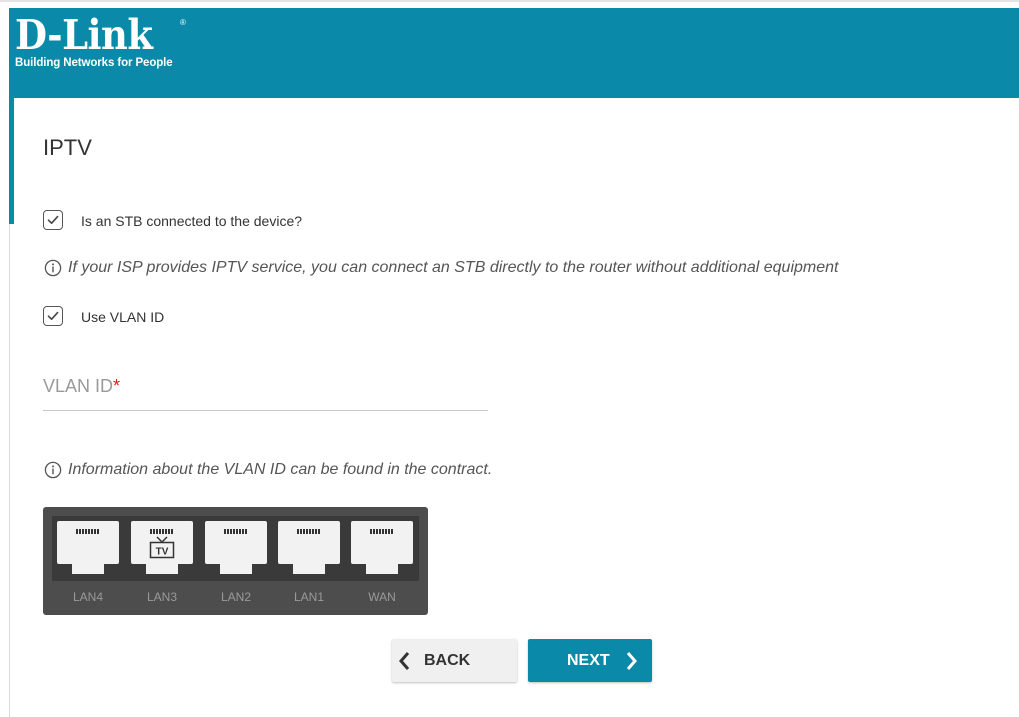  I want to click on port-lan2, so click(236, 548).